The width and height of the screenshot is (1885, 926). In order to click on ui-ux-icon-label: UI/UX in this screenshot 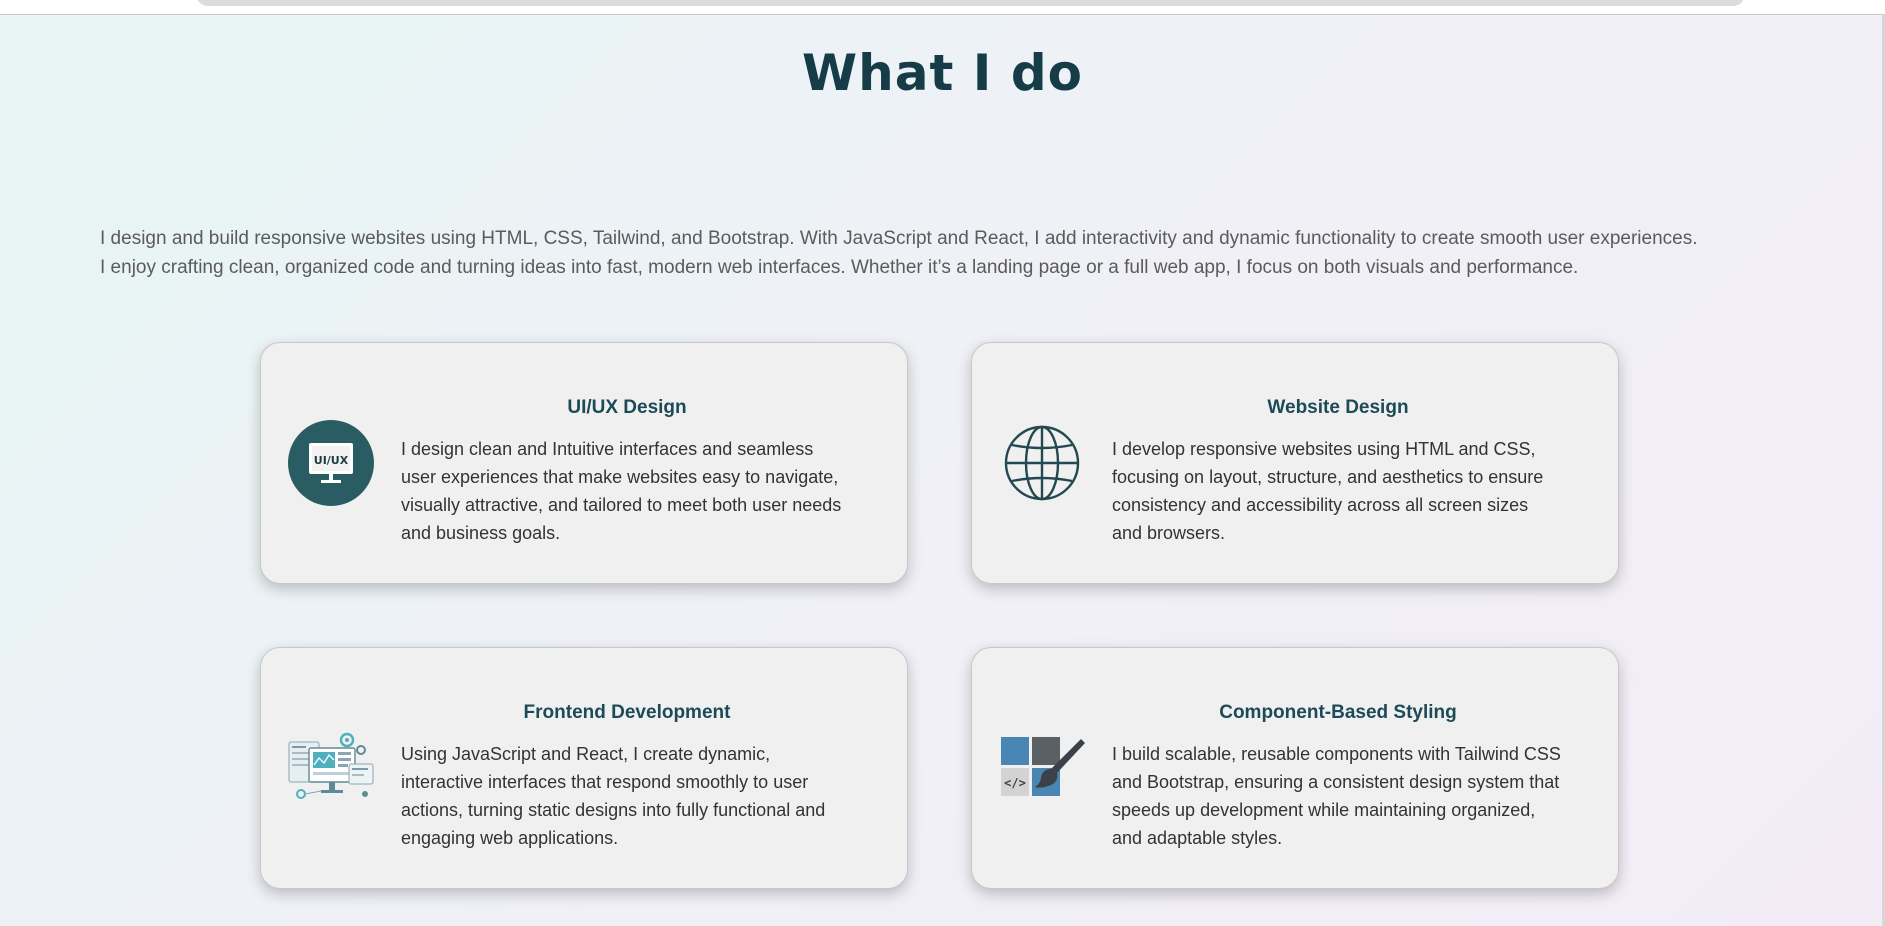, I will do `click(331, 460)`.